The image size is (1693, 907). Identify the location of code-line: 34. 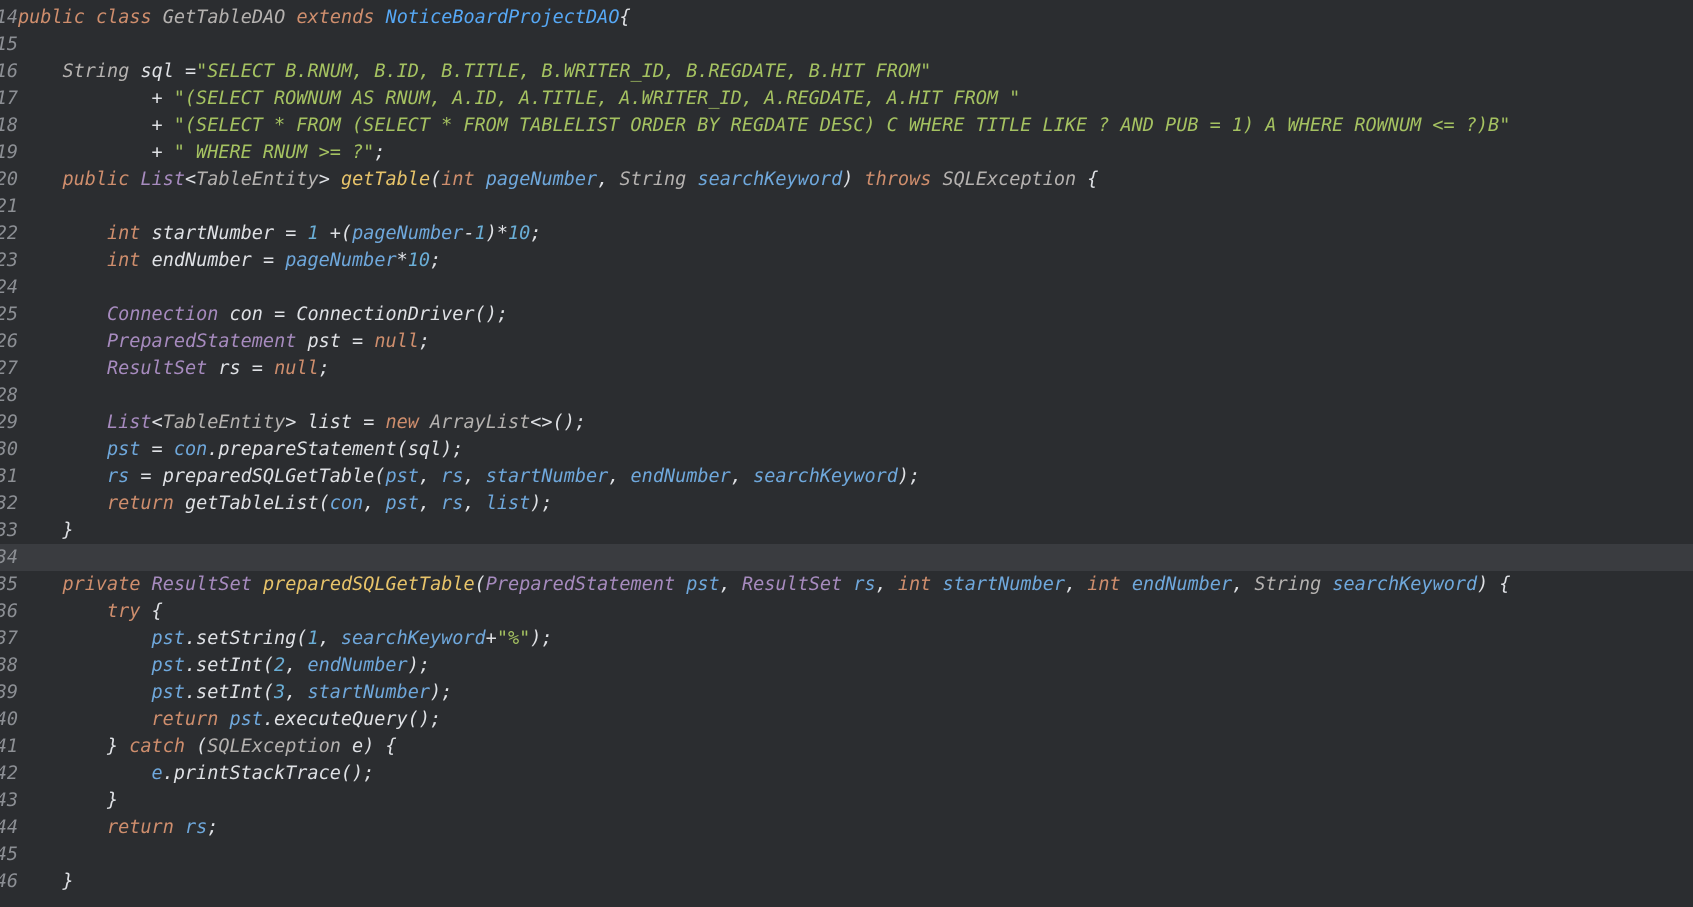
(846, 557).